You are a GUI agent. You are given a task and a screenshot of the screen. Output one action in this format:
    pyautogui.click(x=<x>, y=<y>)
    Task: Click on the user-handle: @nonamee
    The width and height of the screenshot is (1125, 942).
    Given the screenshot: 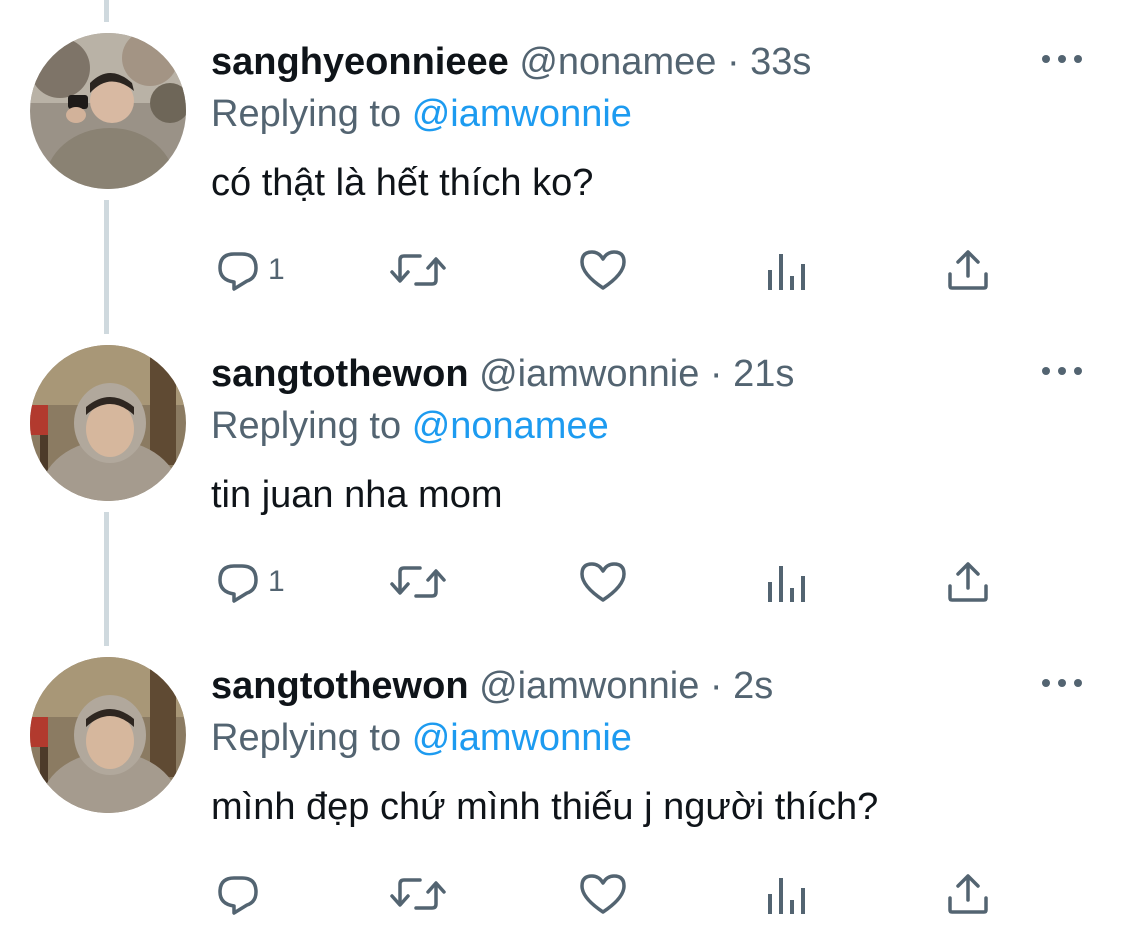 What is the action you would take?
    pyautogui.click(x=617, y=62)
    